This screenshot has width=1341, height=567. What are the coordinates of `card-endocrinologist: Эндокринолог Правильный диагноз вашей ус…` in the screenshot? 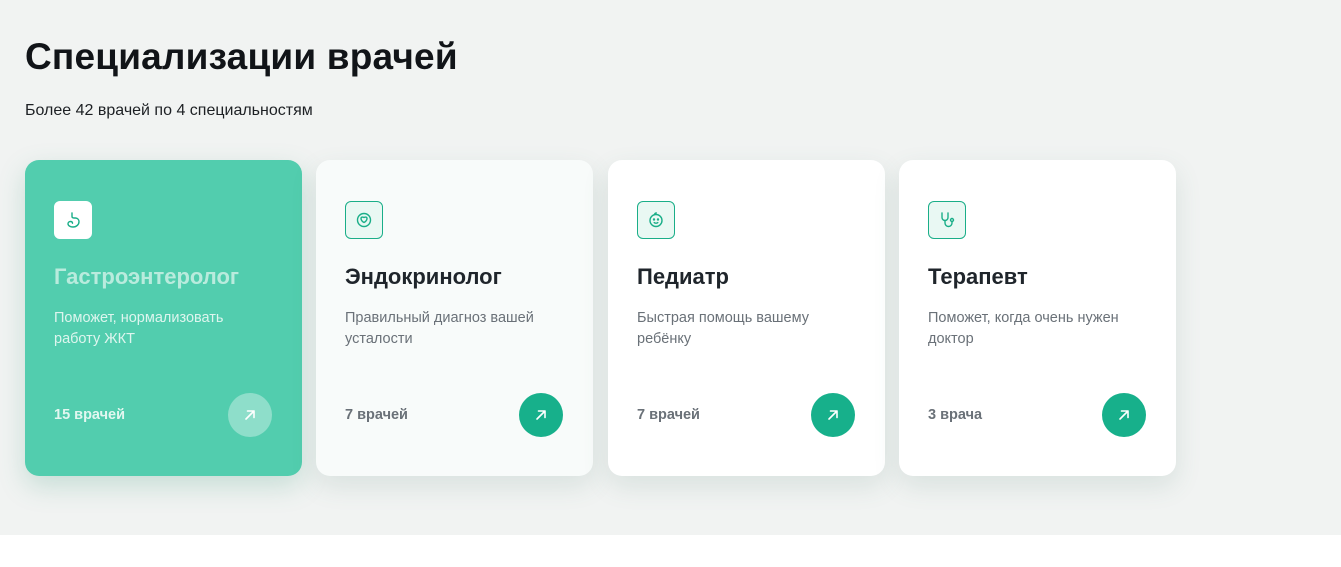 It's located at (454, 318).